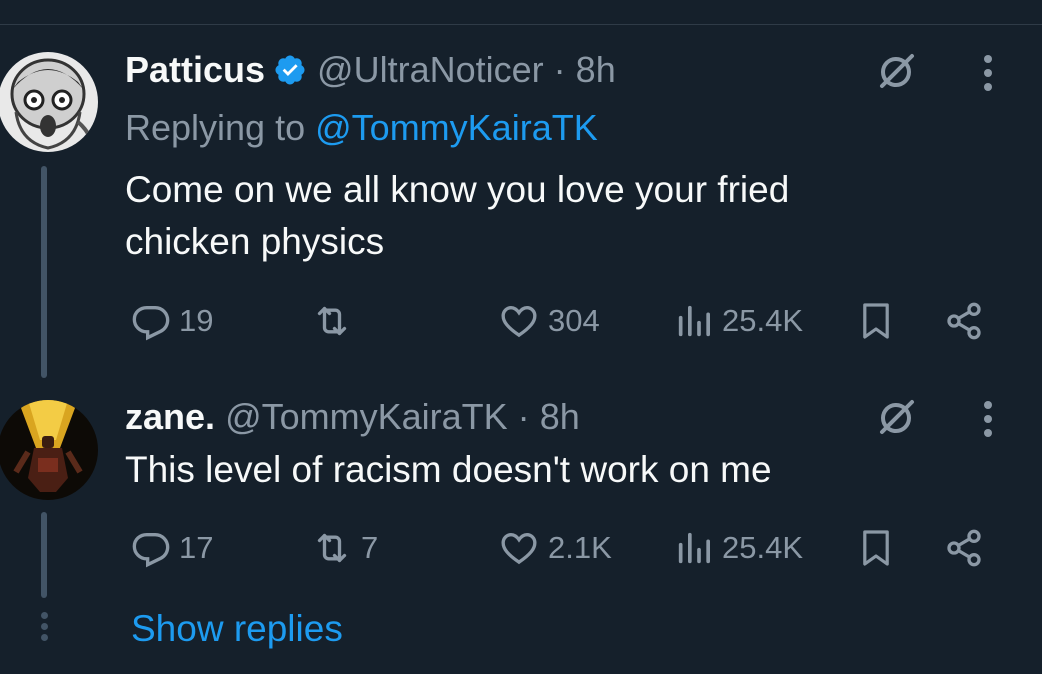  What do you see at coordinates (196, 320) in the screenshot?
I see `reply-count: 19` at bounding box center [196, 320].